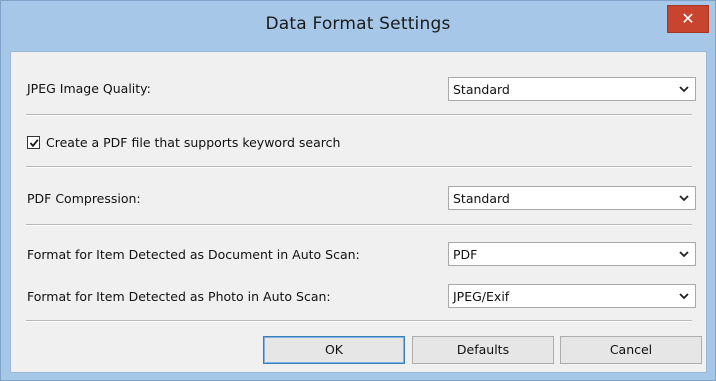 The image size is (716, 381). I want to click on jpeg-quality-select: Standard, so click(572, 89).